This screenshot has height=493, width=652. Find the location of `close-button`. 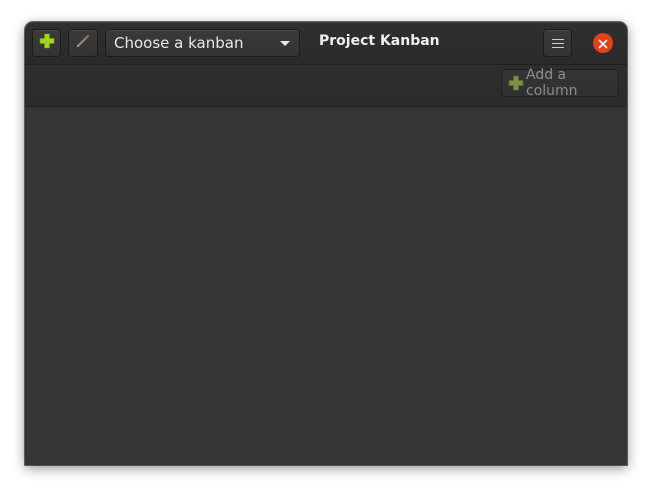

close-button is located at coordinates (603, 43).